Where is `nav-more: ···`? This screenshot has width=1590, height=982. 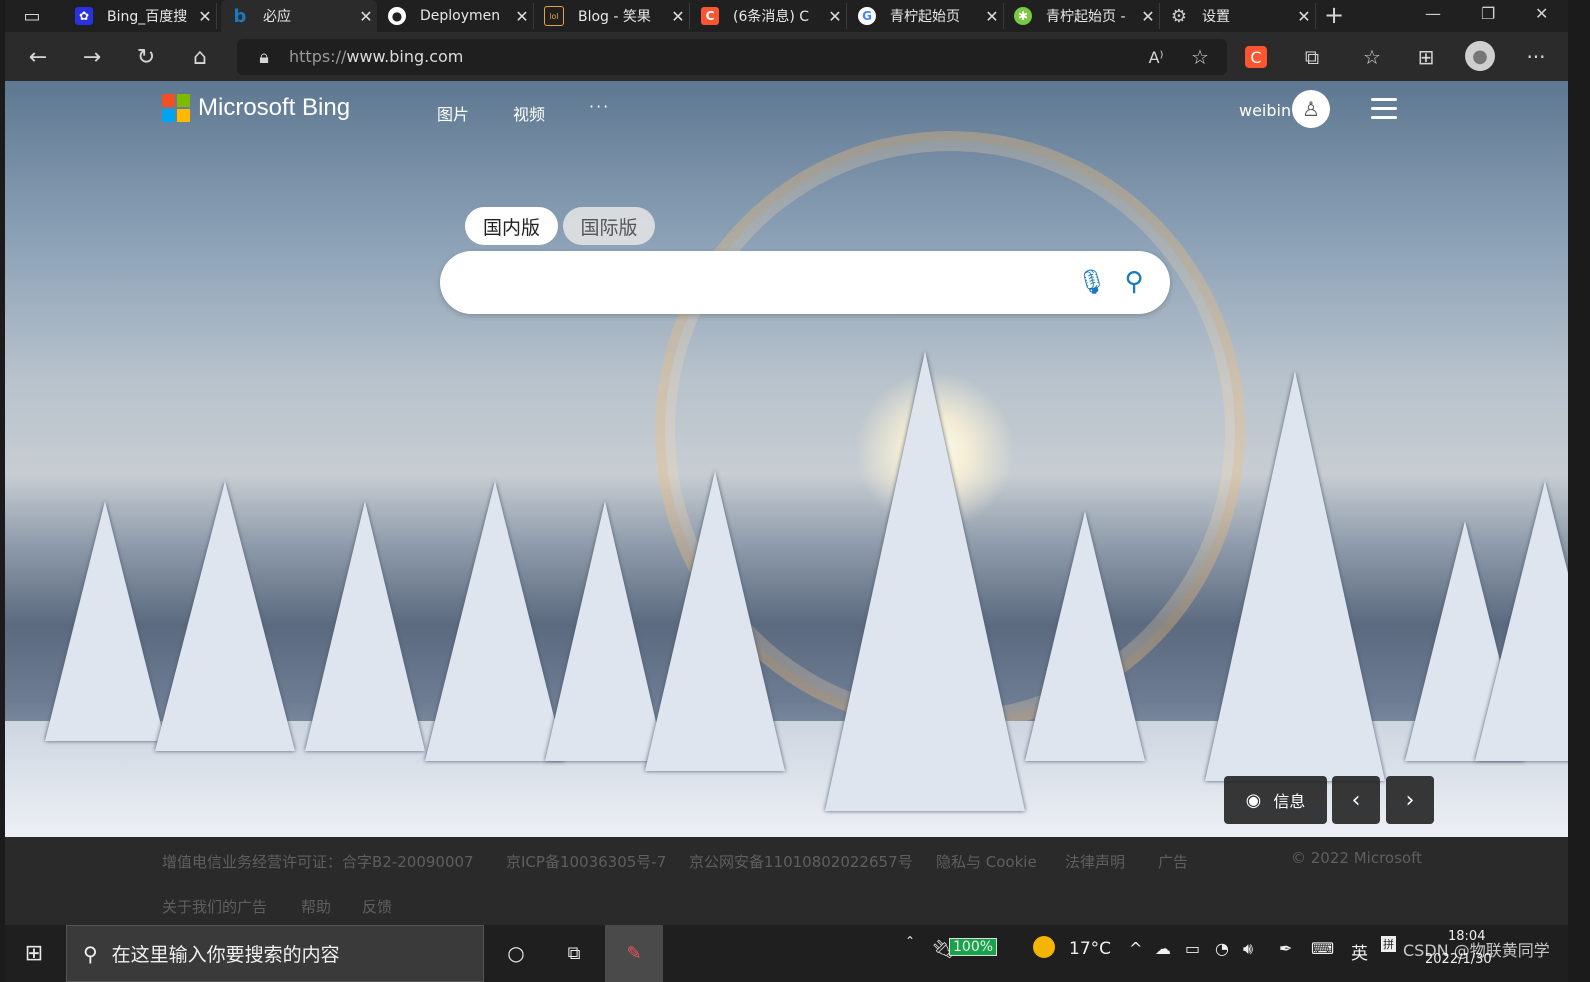
nav-more: ··· is located at coordinates (599, 106).